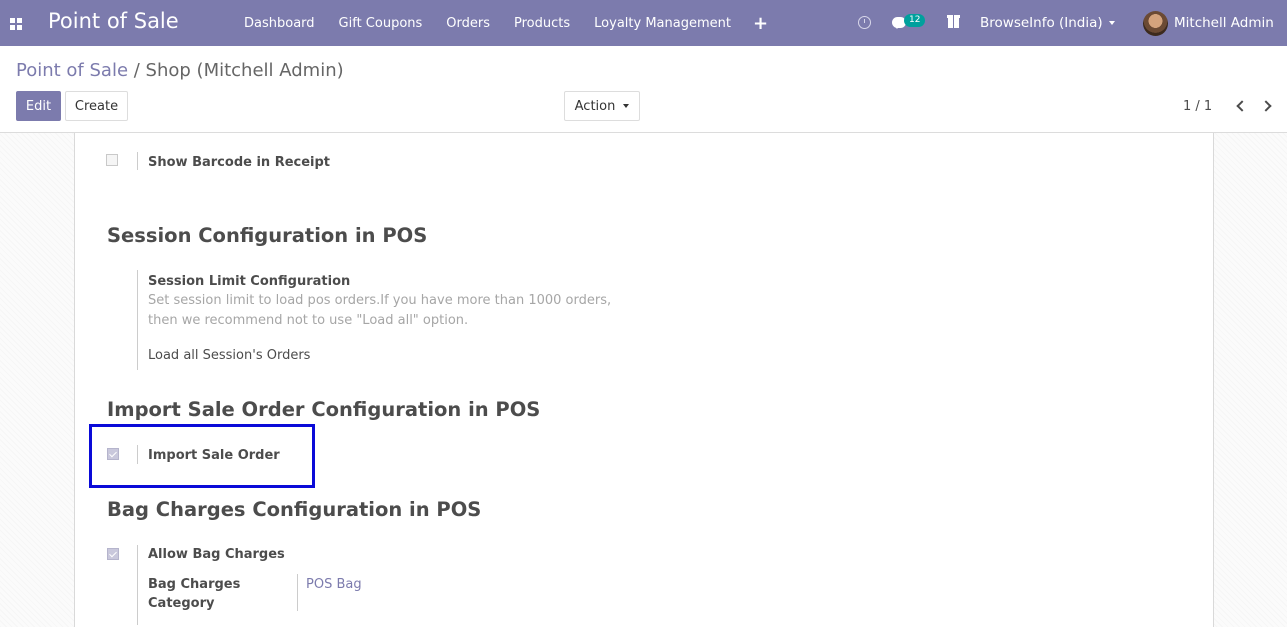 The width and height of the screenshot is (1287, 627). I want to click on edit-button: Edit, so click(38, 106).